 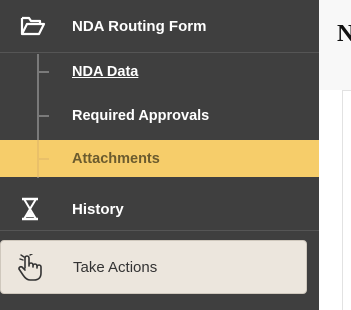 What do you see at coordinates (159, 209) in the screenshot?
I see `sidebar-item-history: History` at bounding box center [159, 209].